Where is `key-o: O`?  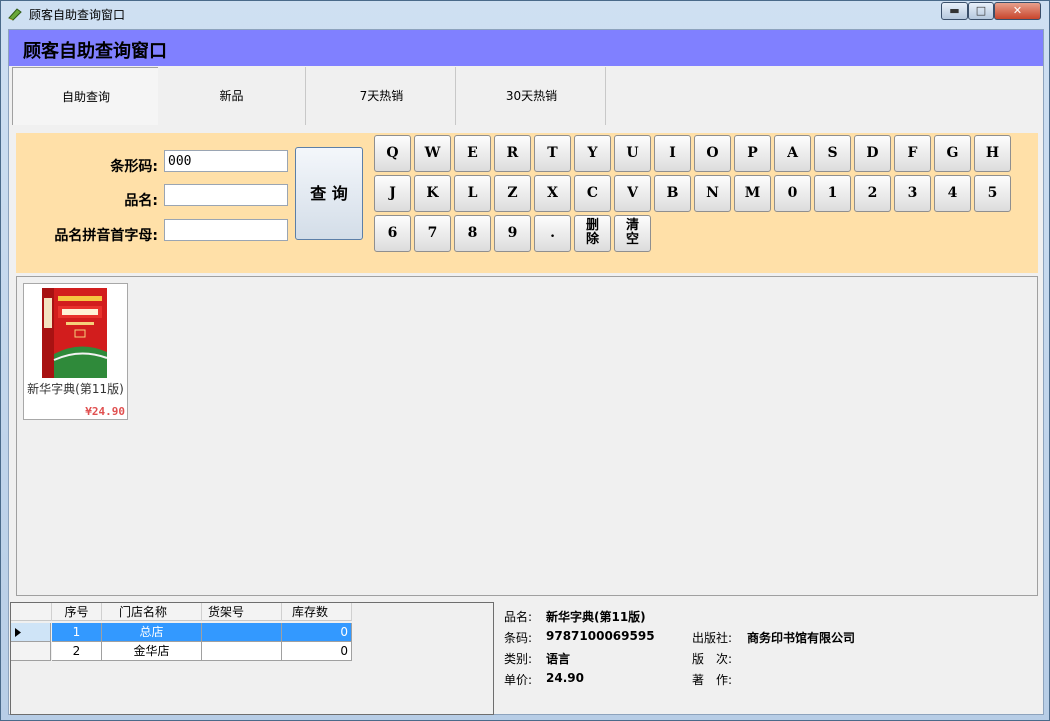 key-o: O is located at coordinates (712, 153).